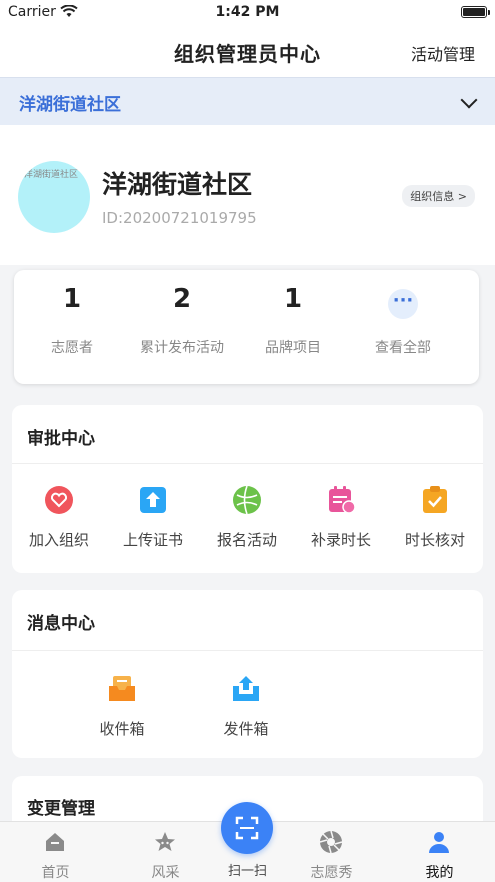 Image resolution: width=495 pixels, height=882 pixels. Describe the element at coordinates (439, 842) in the screenshot. I see `user-icon` at that location.